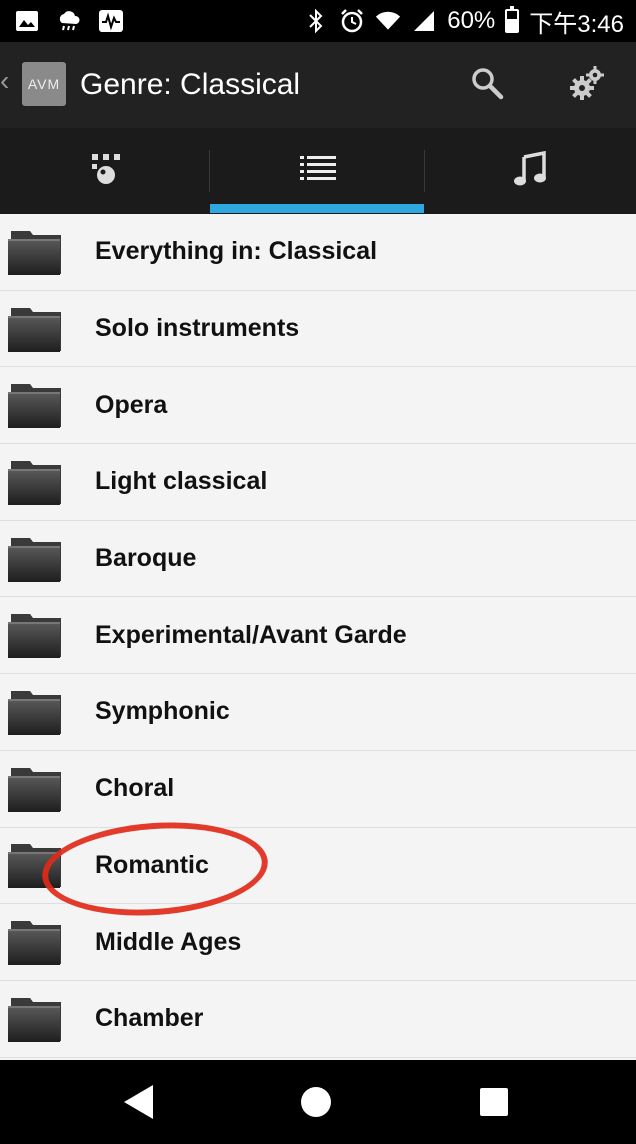  Describe the element at coordinates (318, 86) in the screenshot. I see `action-bar: ‹ AVM Genre: Classical` at that location.